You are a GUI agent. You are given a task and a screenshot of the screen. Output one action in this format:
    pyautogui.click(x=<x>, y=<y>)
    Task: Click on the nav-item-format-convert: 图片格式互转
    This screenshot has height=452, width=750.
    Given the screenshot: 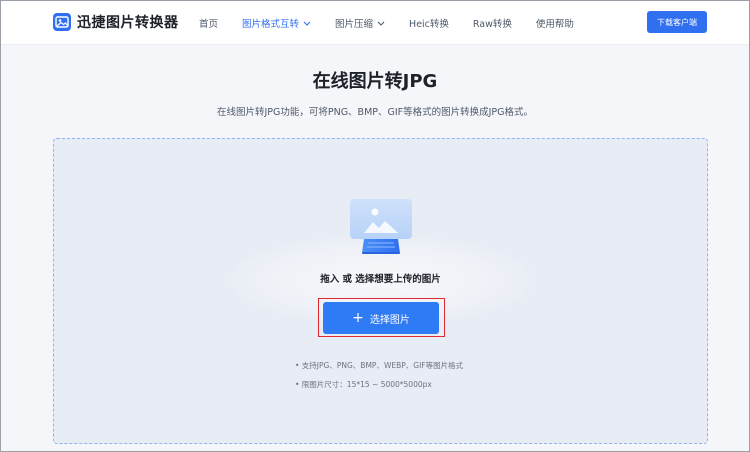 What is the action you would take?
    pyautogui.click(x=276, y=23)
    